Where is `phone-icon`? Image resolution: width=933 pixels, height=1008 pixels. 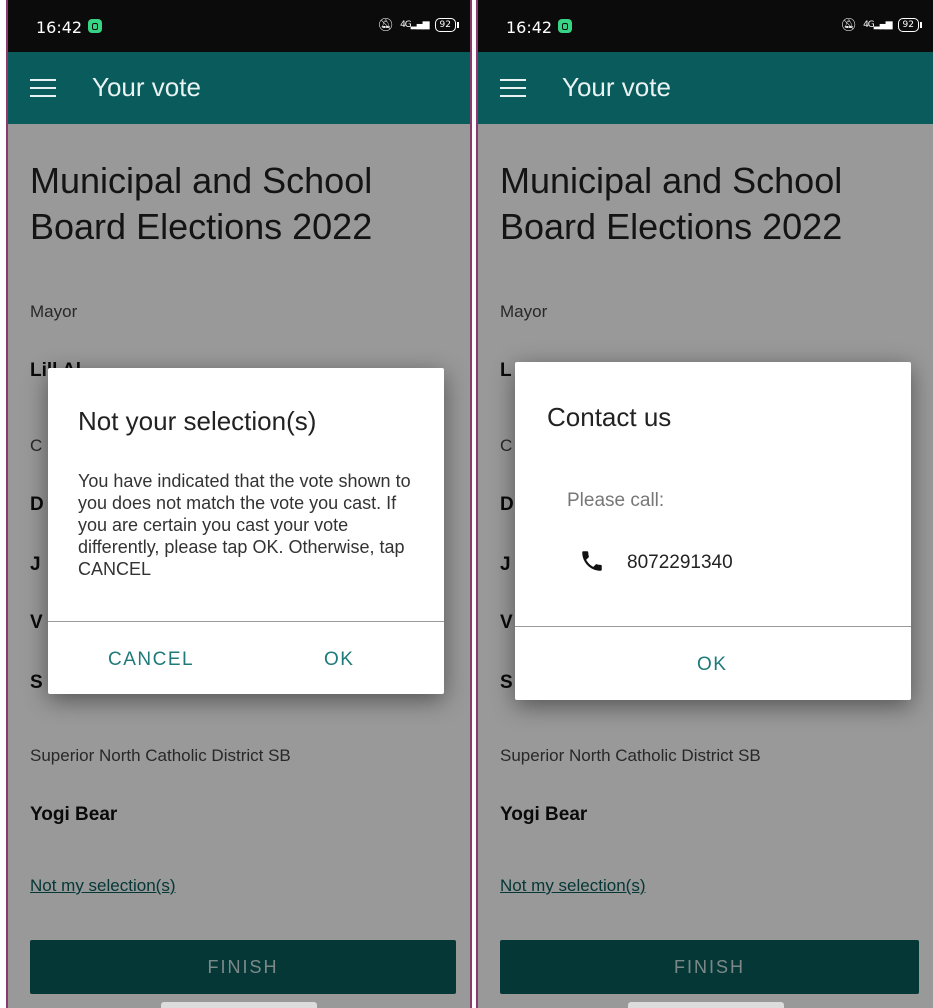 phone-icon is located at coordinates (592, 561).